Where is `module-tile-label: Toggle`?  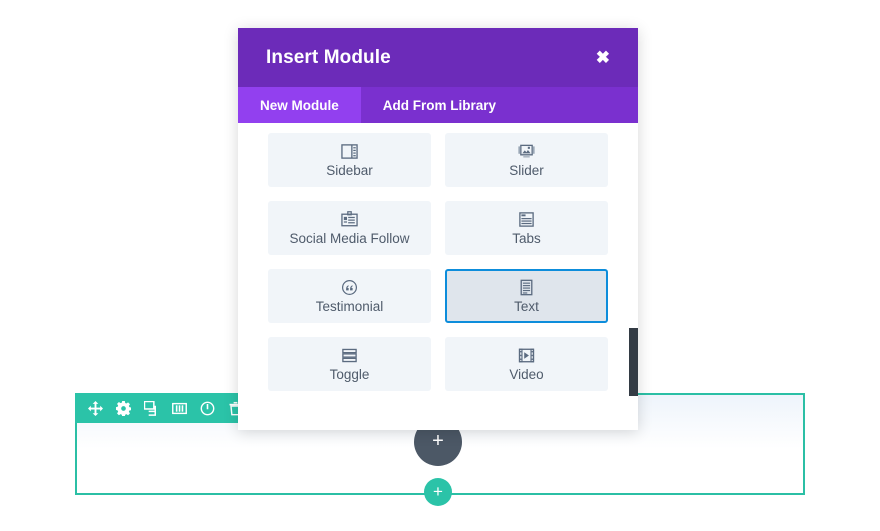
module-tile-label: Toggle is located at coordinates (349, 375).